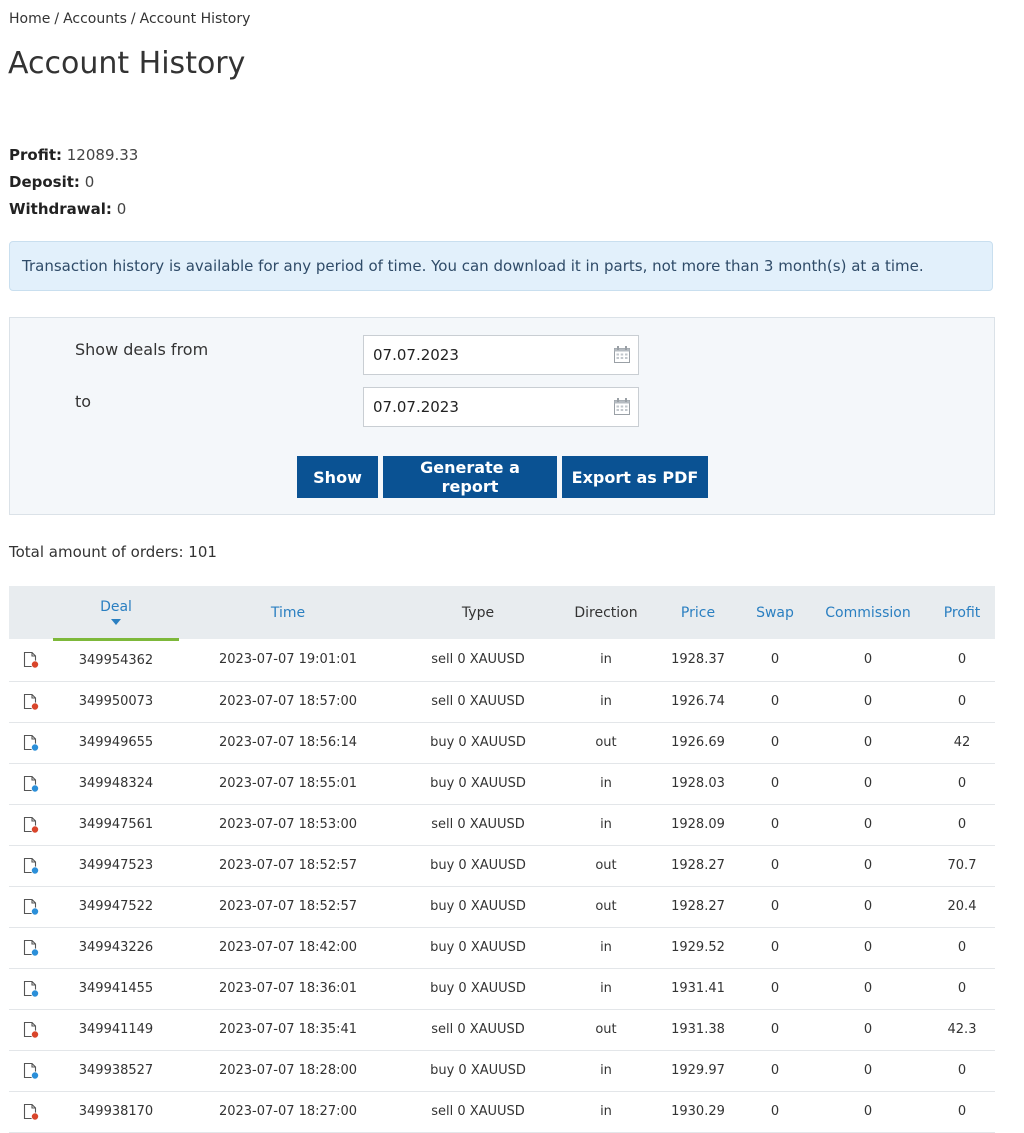 This screenshot has width=1024, height=1133. Describe the element at coordinates (288, 1030) in the screenshot. I see `cell-time: 2023-07-07 18:35:41` at that location.